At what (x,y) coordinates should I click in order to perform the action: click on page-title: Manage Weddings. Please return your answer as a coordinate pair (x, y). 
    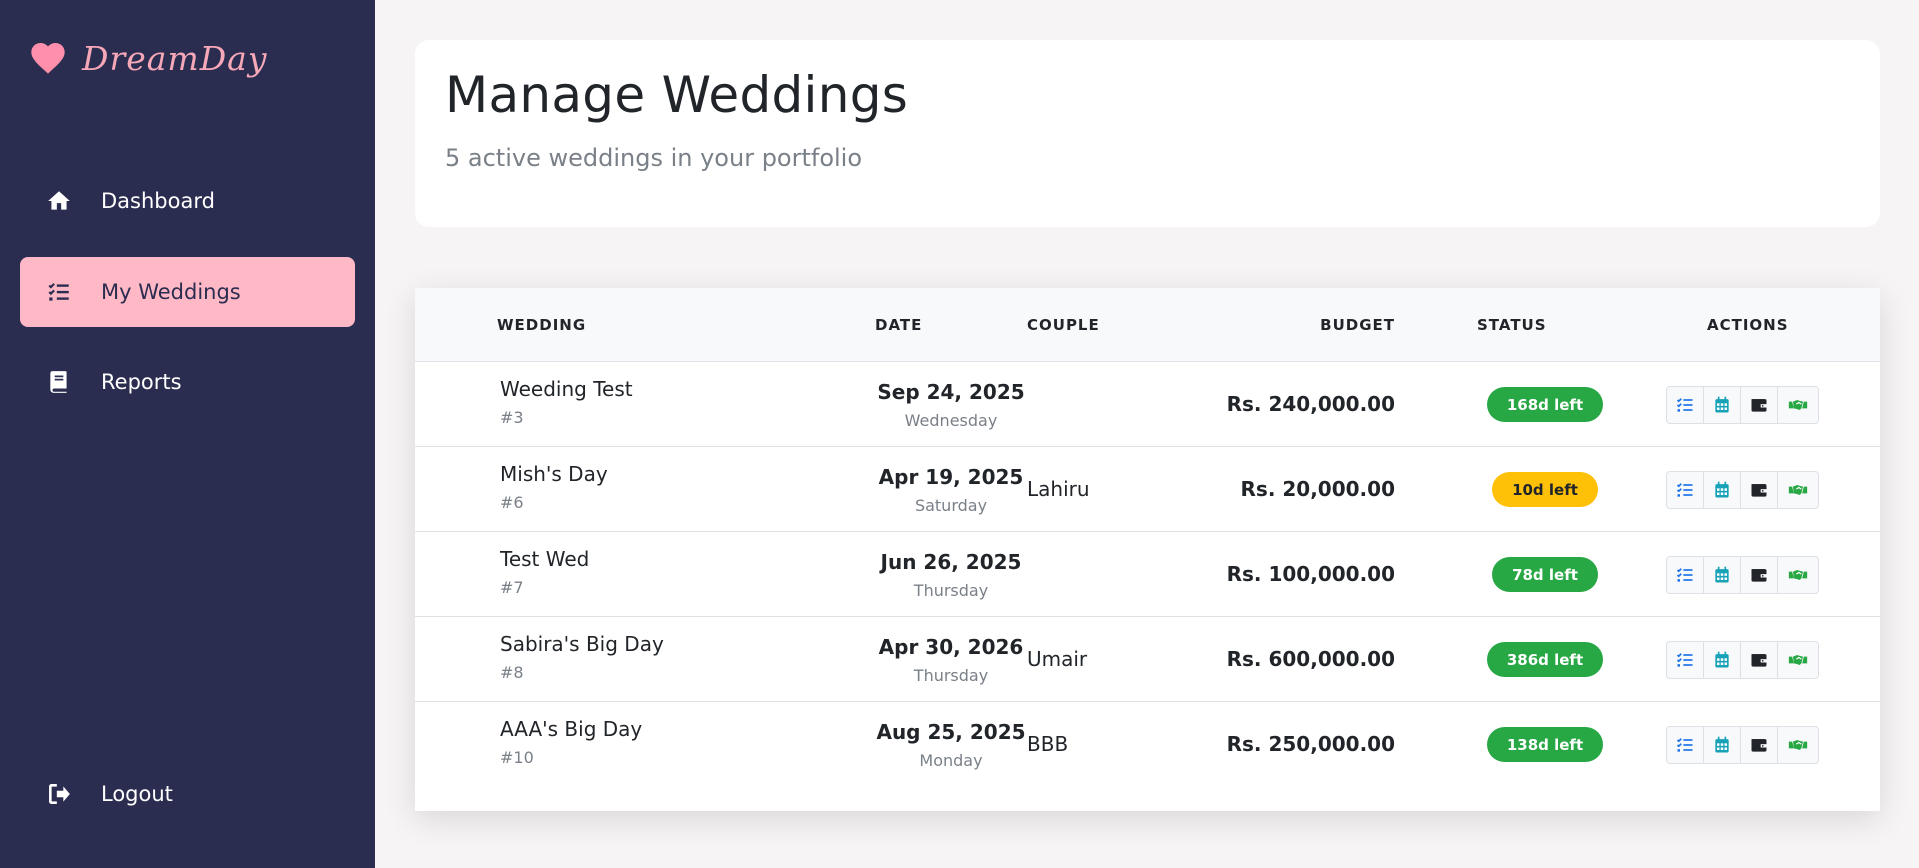
    Looking at the image, I should click on (677, 95).